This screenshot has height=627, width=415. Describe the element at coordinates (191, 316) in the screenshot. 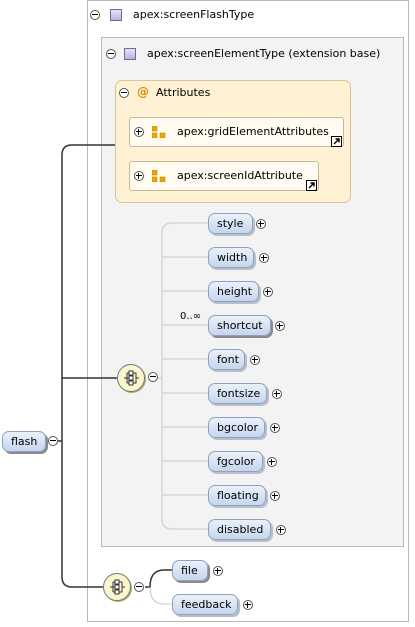

I see `cardinality-label: 0..∞` at that location.